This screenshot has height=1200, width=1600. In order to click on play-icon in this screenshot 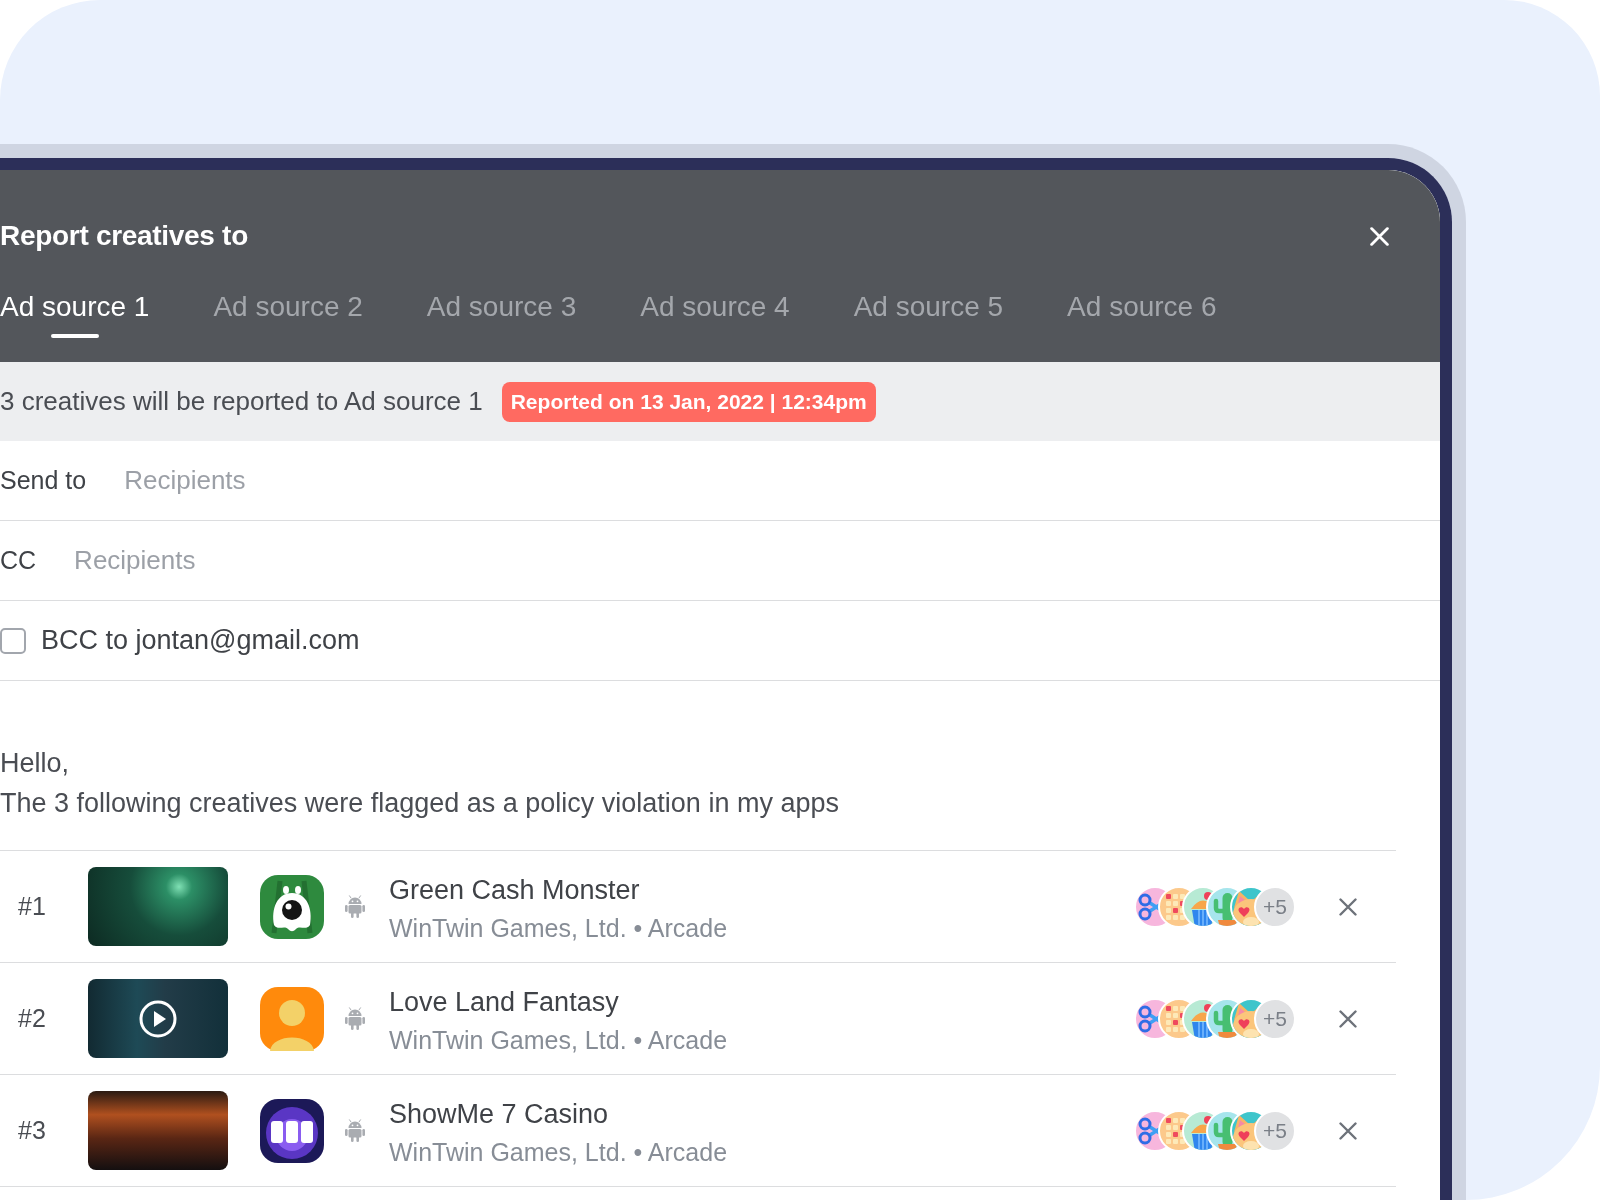, I will do `click(158, 1018)`.